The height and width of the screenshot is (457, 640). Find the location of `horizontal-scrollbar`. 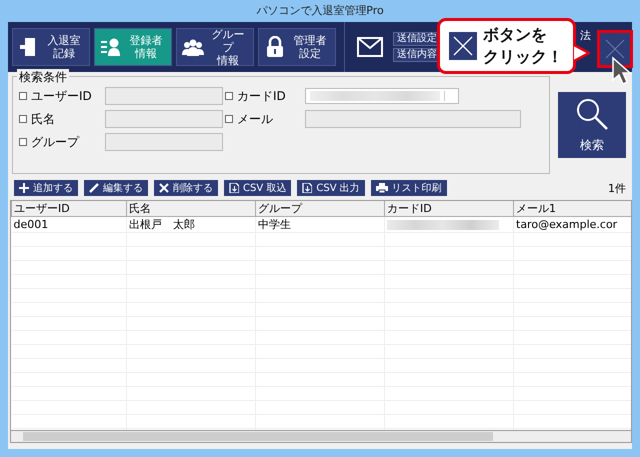

horizontal-scrollbar is located at coordinates (321, 437).